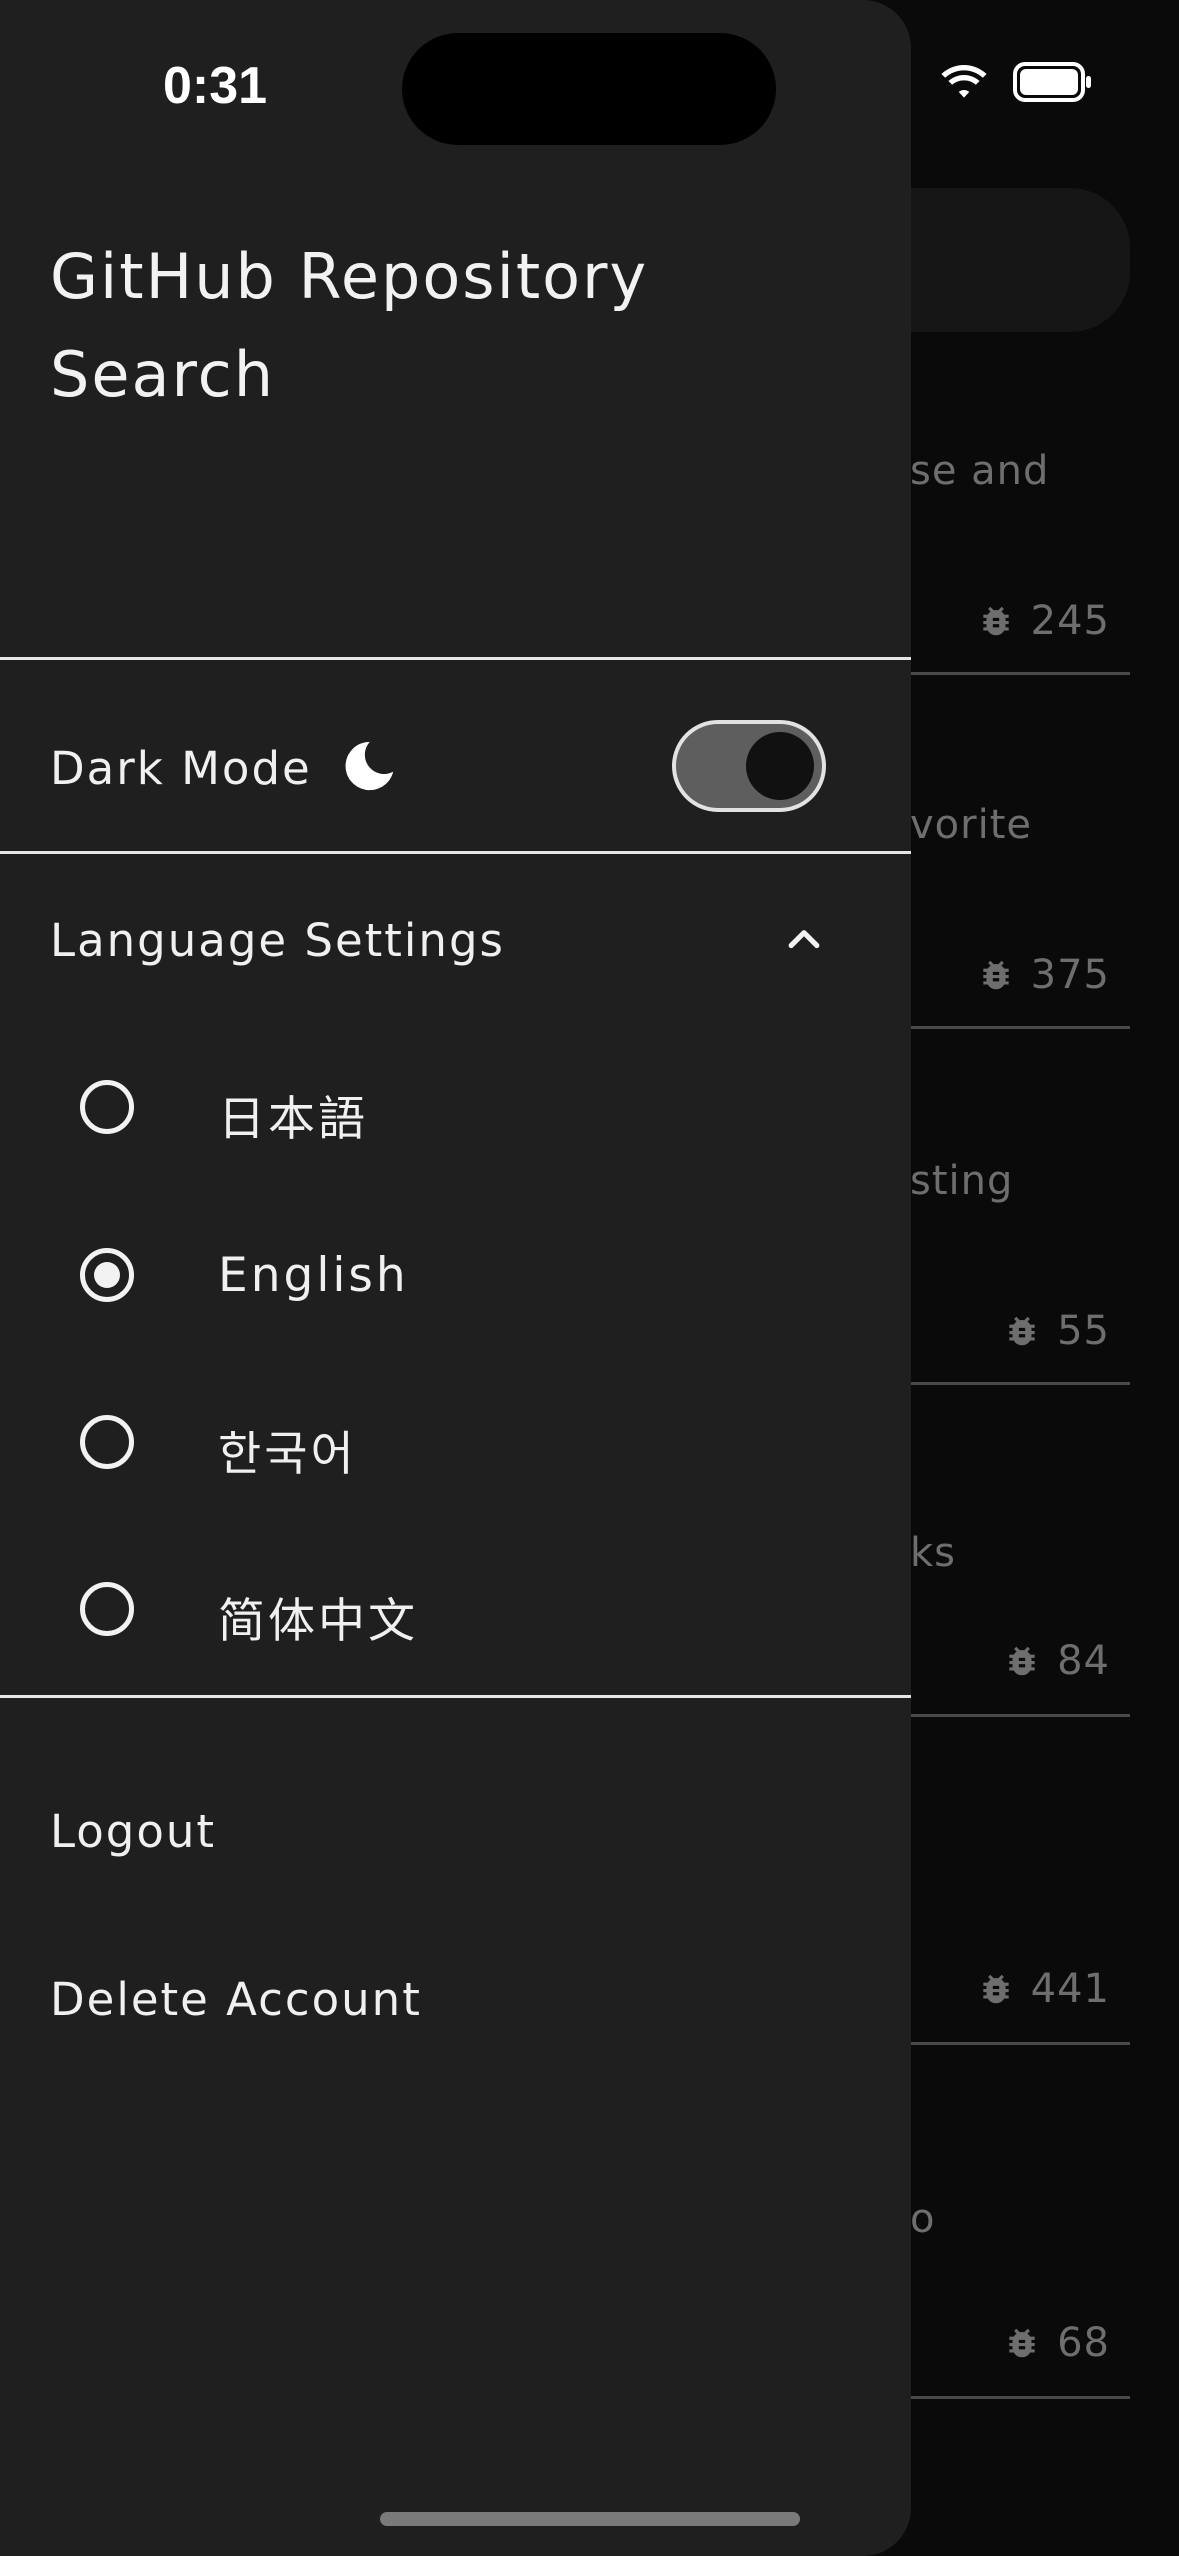  I want to click on issue-count: 245, so click(1043, 621).